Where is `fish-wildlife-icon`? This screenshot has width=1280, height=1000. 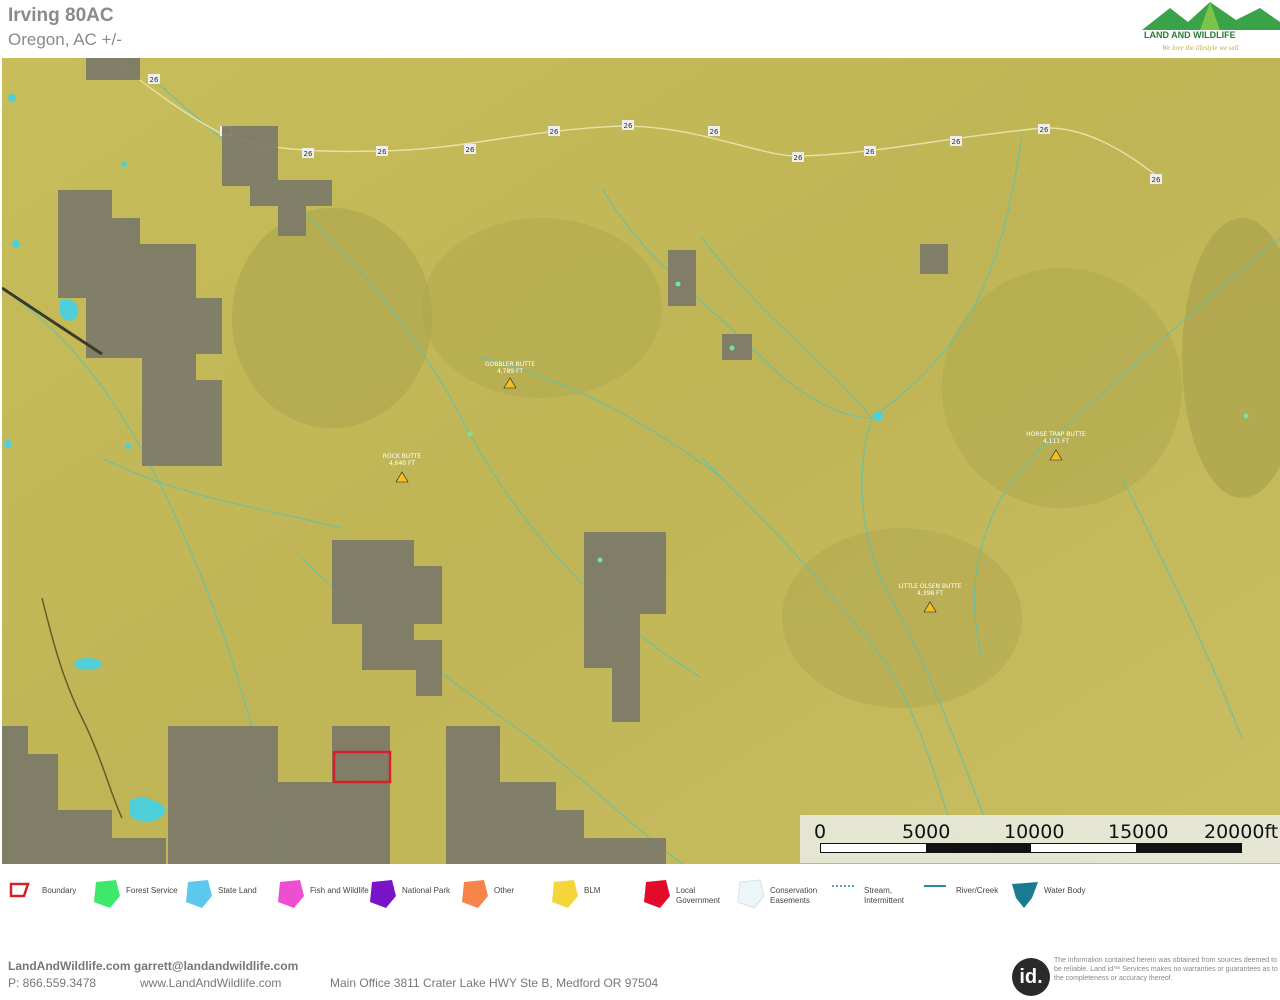 fish-wildlife-icon is located at coordinates (291, 894).